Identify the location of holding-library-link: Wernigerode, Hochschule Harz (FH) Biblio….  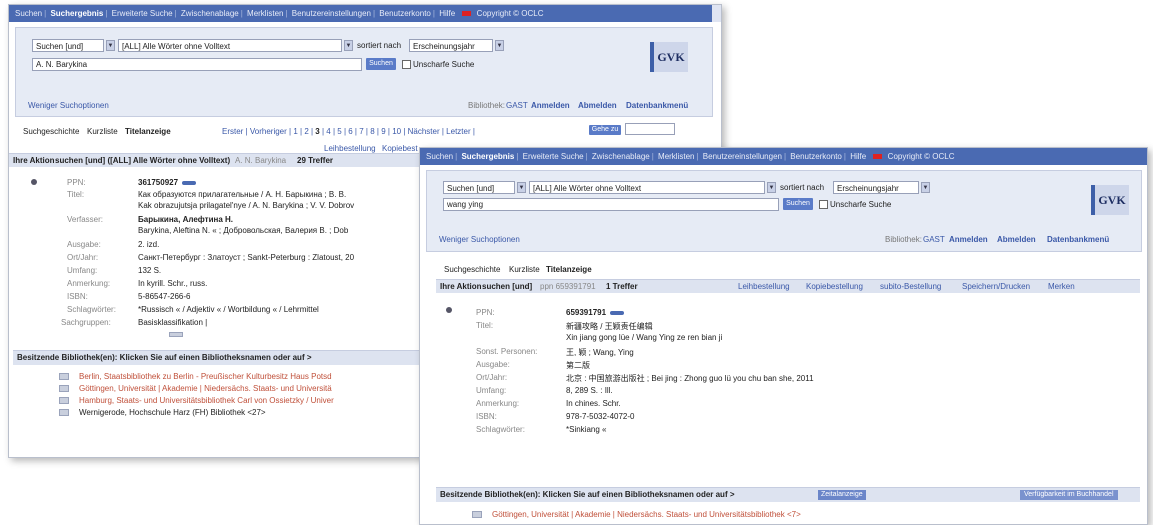
(172, 412).